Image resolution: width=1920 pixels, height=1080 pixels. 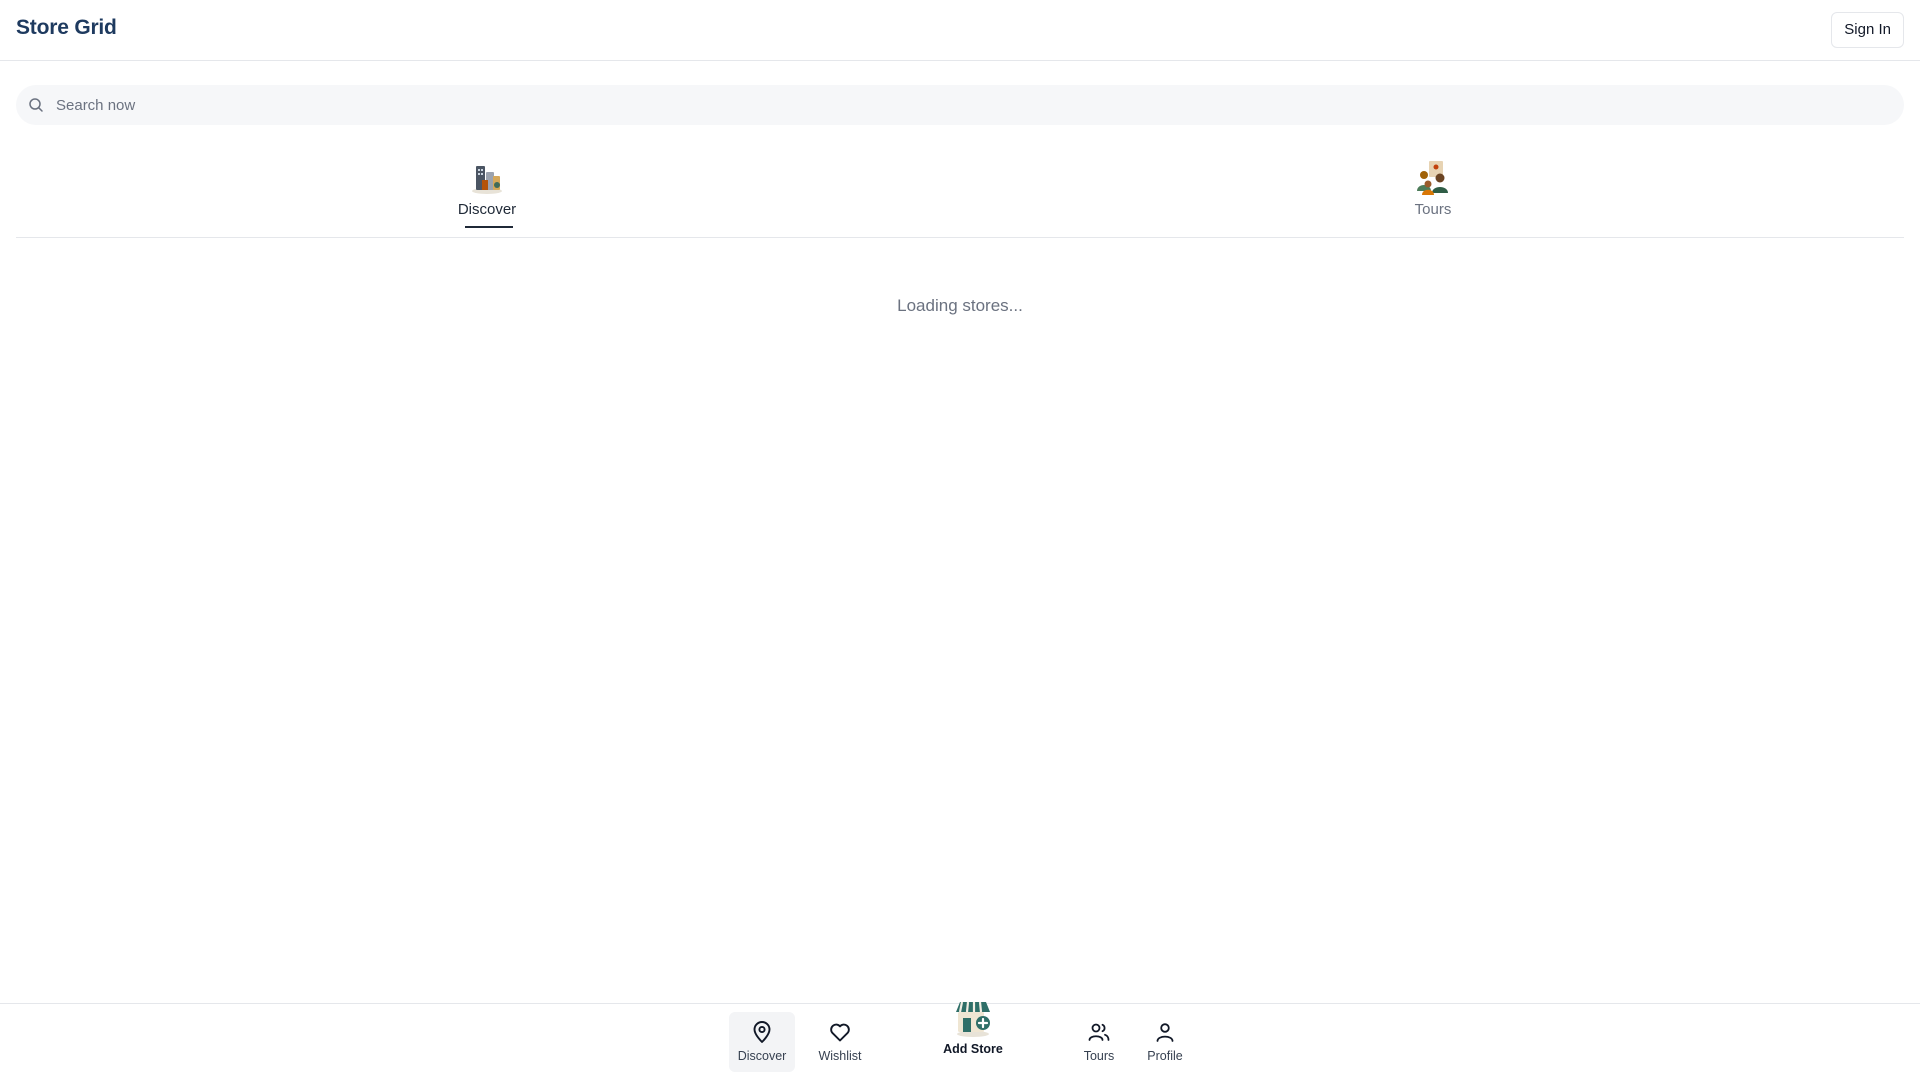 I want to click on nav-label: Add Store, so click(x=973, y=1049).